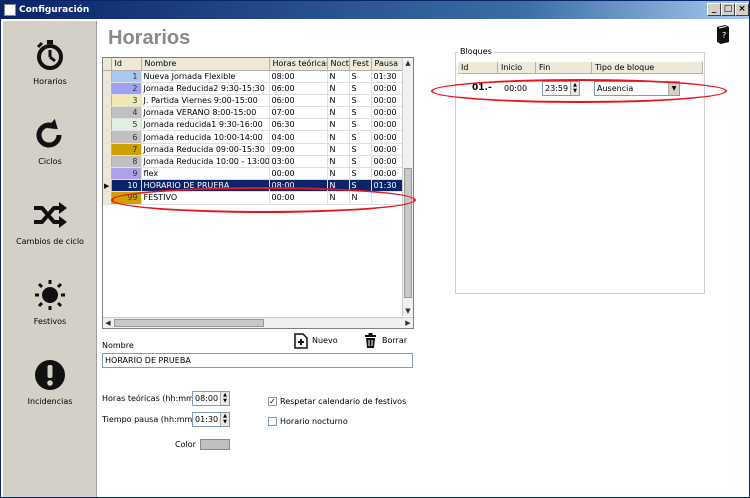 The image size is (750, 498). I want to click on sidebar-item-cambios-de-ciclo: Cambios de ciclo, so click(50, 232).